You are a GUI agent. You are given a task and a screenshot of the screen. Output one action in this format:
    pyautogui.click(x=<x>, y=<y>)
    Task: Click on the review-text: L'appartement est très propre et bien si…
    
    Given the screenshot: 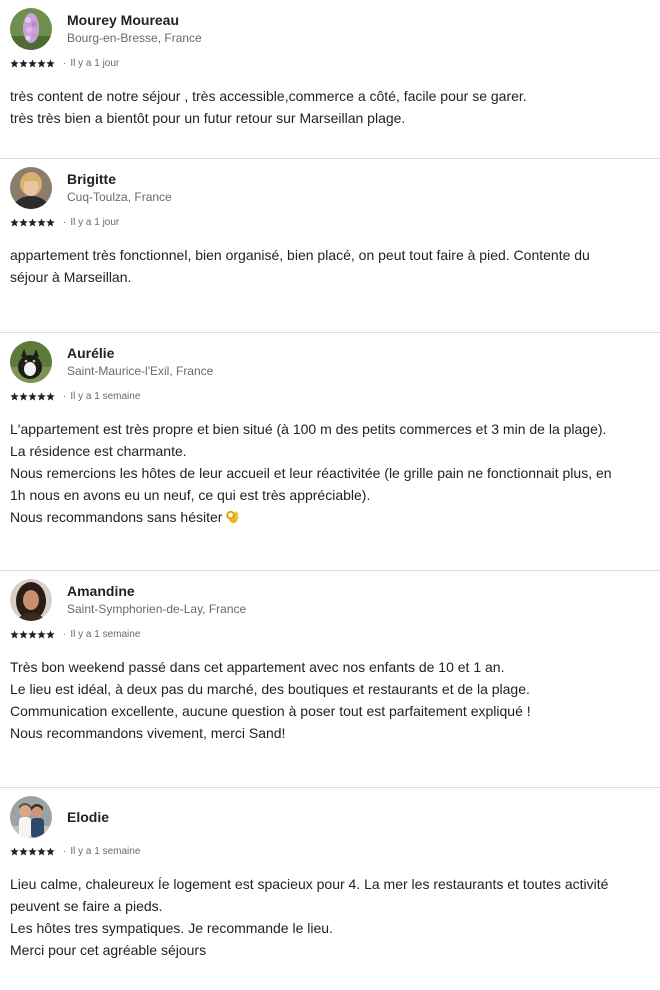 What is the action you would take?
    pyautogui.click(x=330, y=473)
    